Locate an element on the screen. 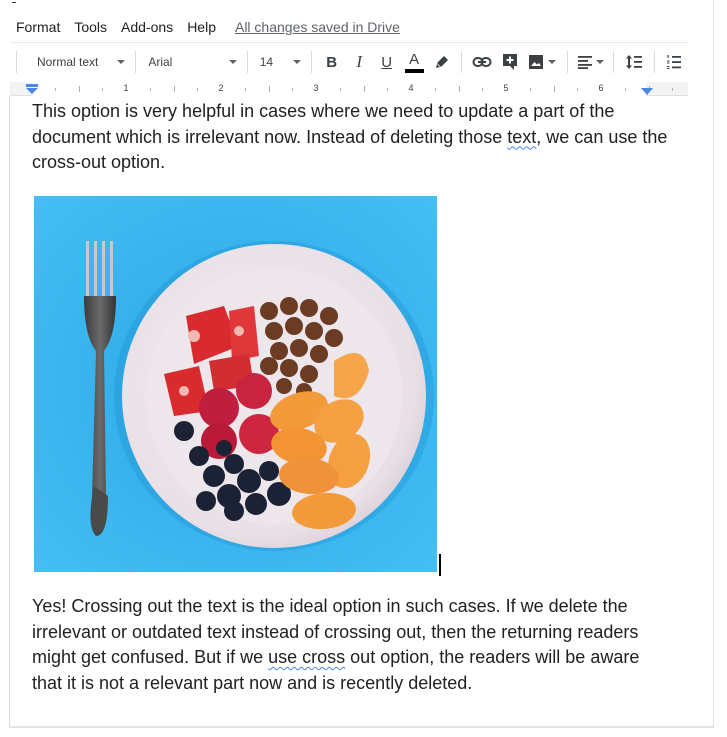 This screenshot has height=737, width=727. left-indent-marker is located at coordinates (32, 89).